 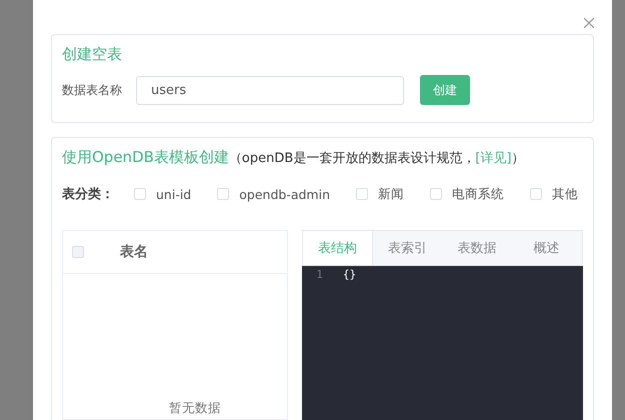 I want to click on column-header: 表名, so click(x=134, y=252).